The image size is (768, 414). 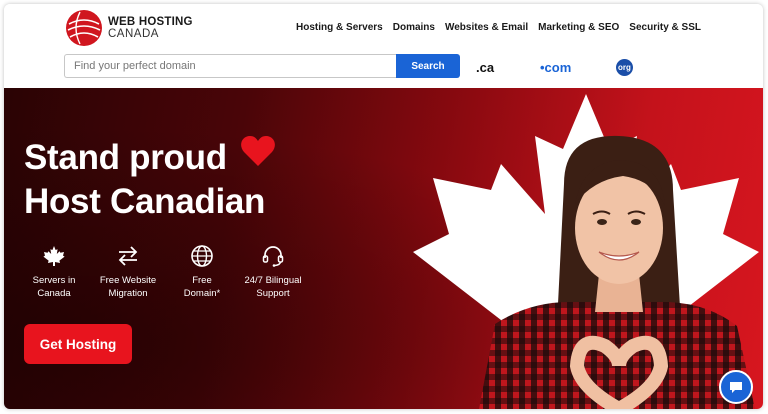 I want to click on brand-logo: WEB HOSTING CANADA, so click(x=129, y=28).